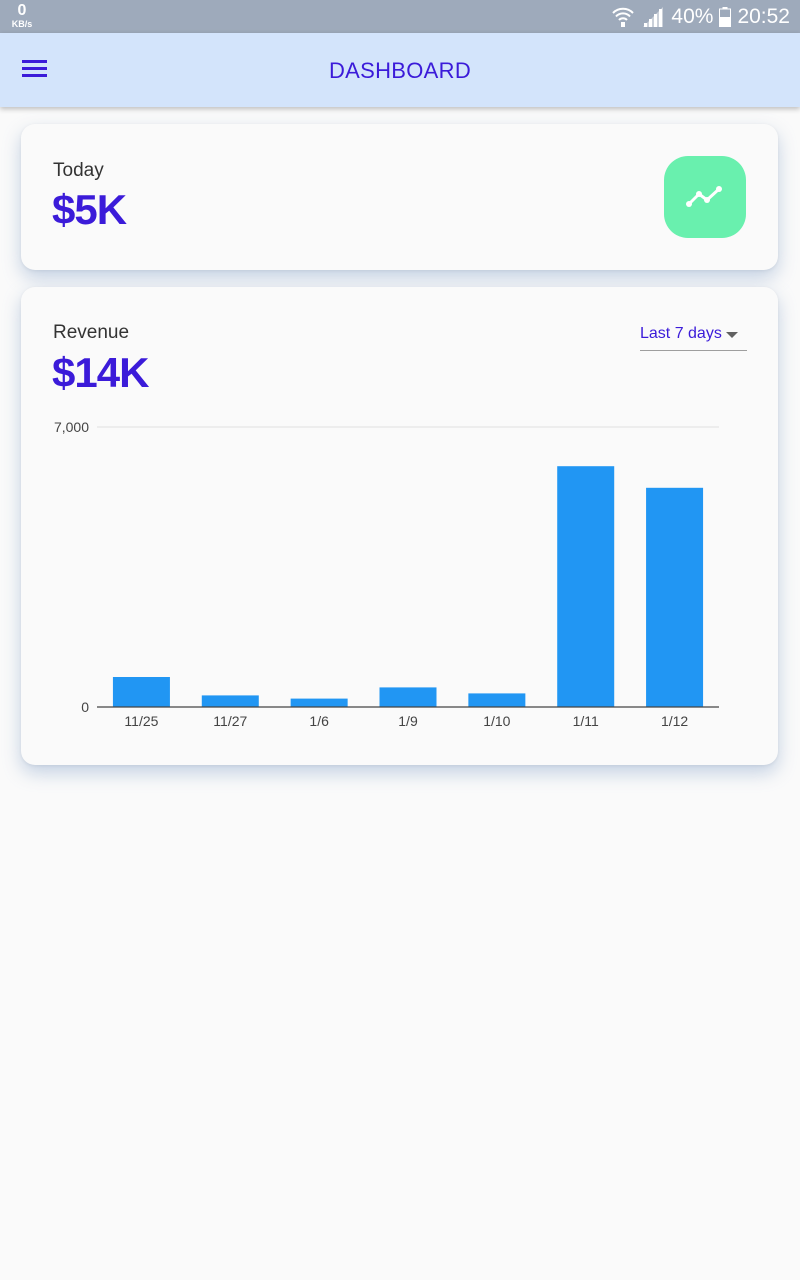 This screenshot has height=1280, width=800. I want to click on x-tick-label: 11/27, so click(230, 721).